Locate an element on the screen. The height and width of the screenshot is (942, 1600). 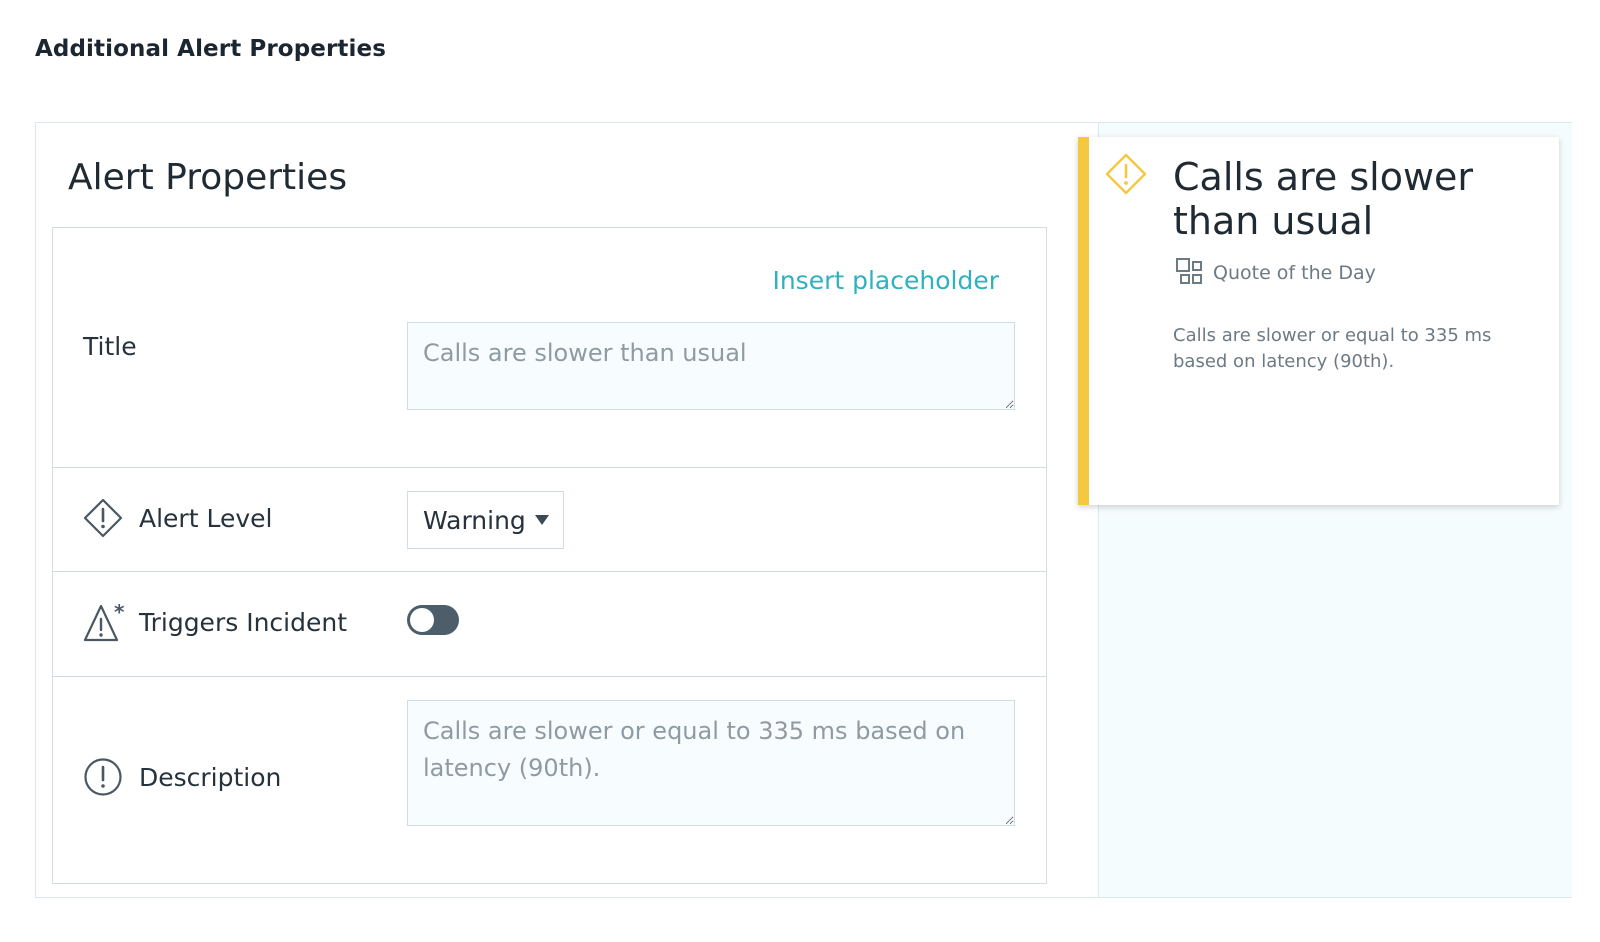
triggers-incident-row: * Triggers Incident is located at coordinates (549, 624).